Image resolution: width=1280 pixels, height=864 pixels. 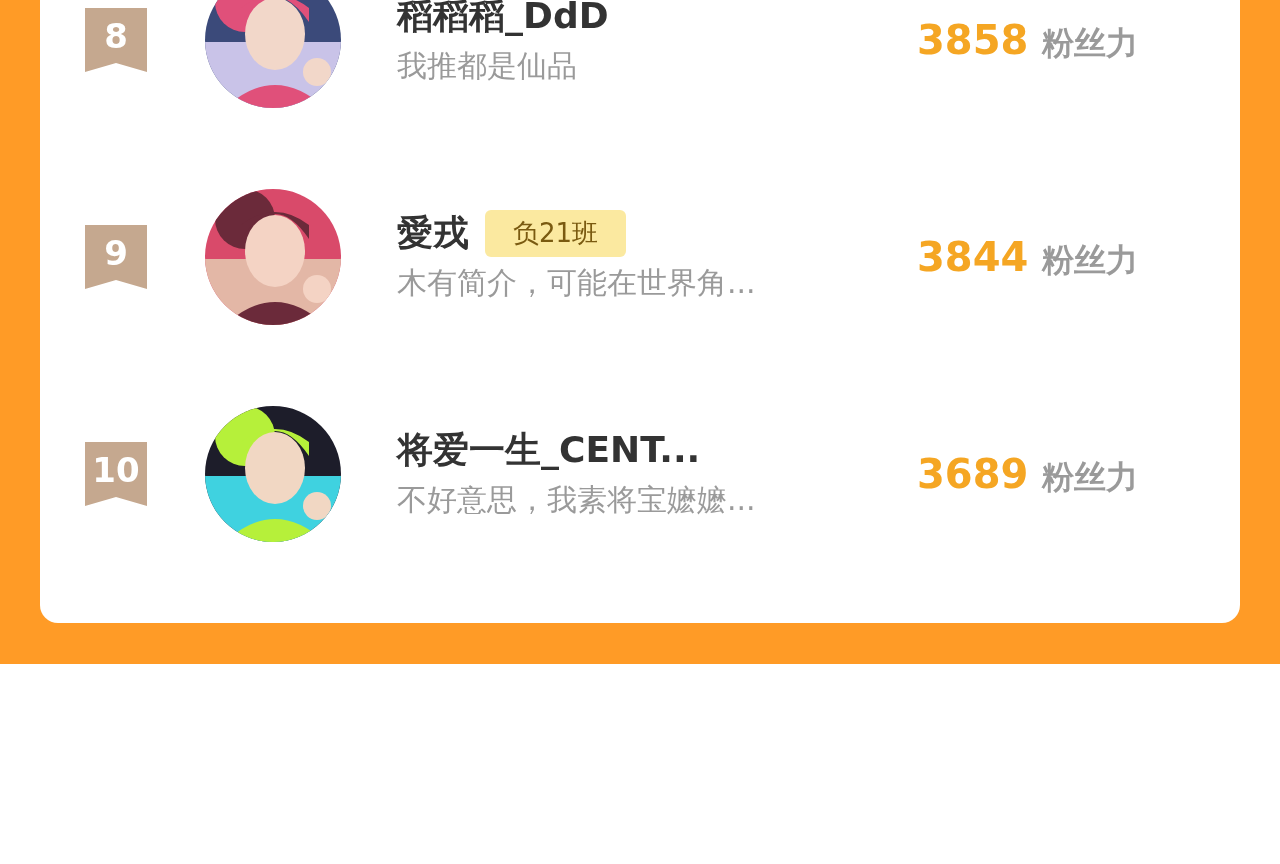 What do you see at coordinates (116, 257) in the screenshot?
I see `rank-ribbon: 9` at bounding box center [116, 257].